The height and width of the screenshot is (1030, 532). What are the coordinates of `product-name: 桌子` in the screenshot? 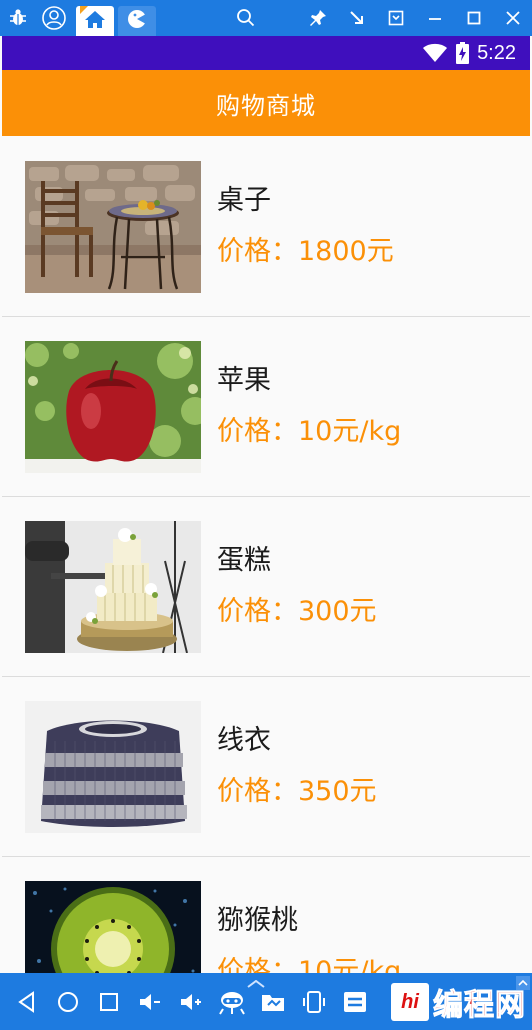 It's located at (244, 201).